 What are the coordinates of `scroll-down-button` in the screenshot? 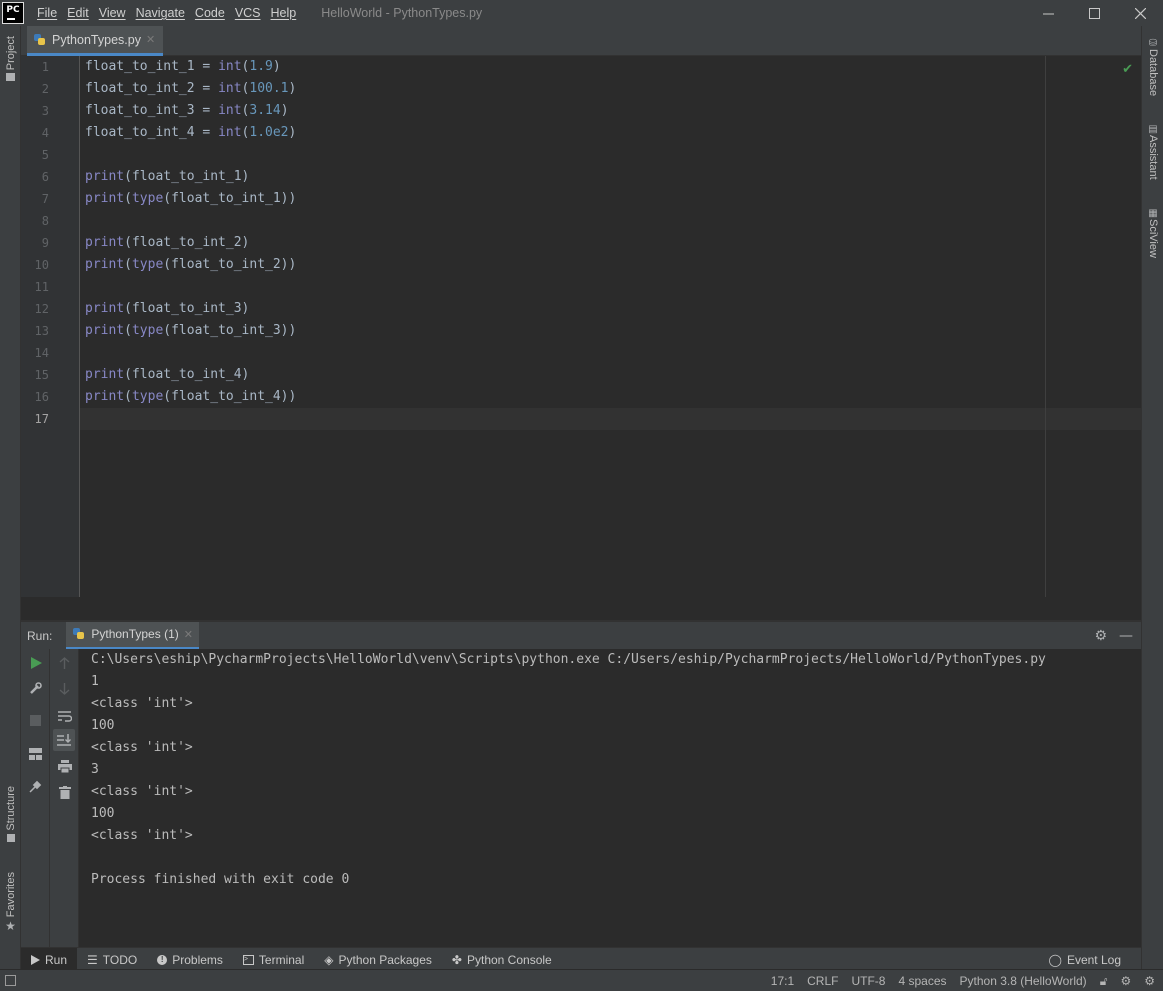 It's located at (64, 688).